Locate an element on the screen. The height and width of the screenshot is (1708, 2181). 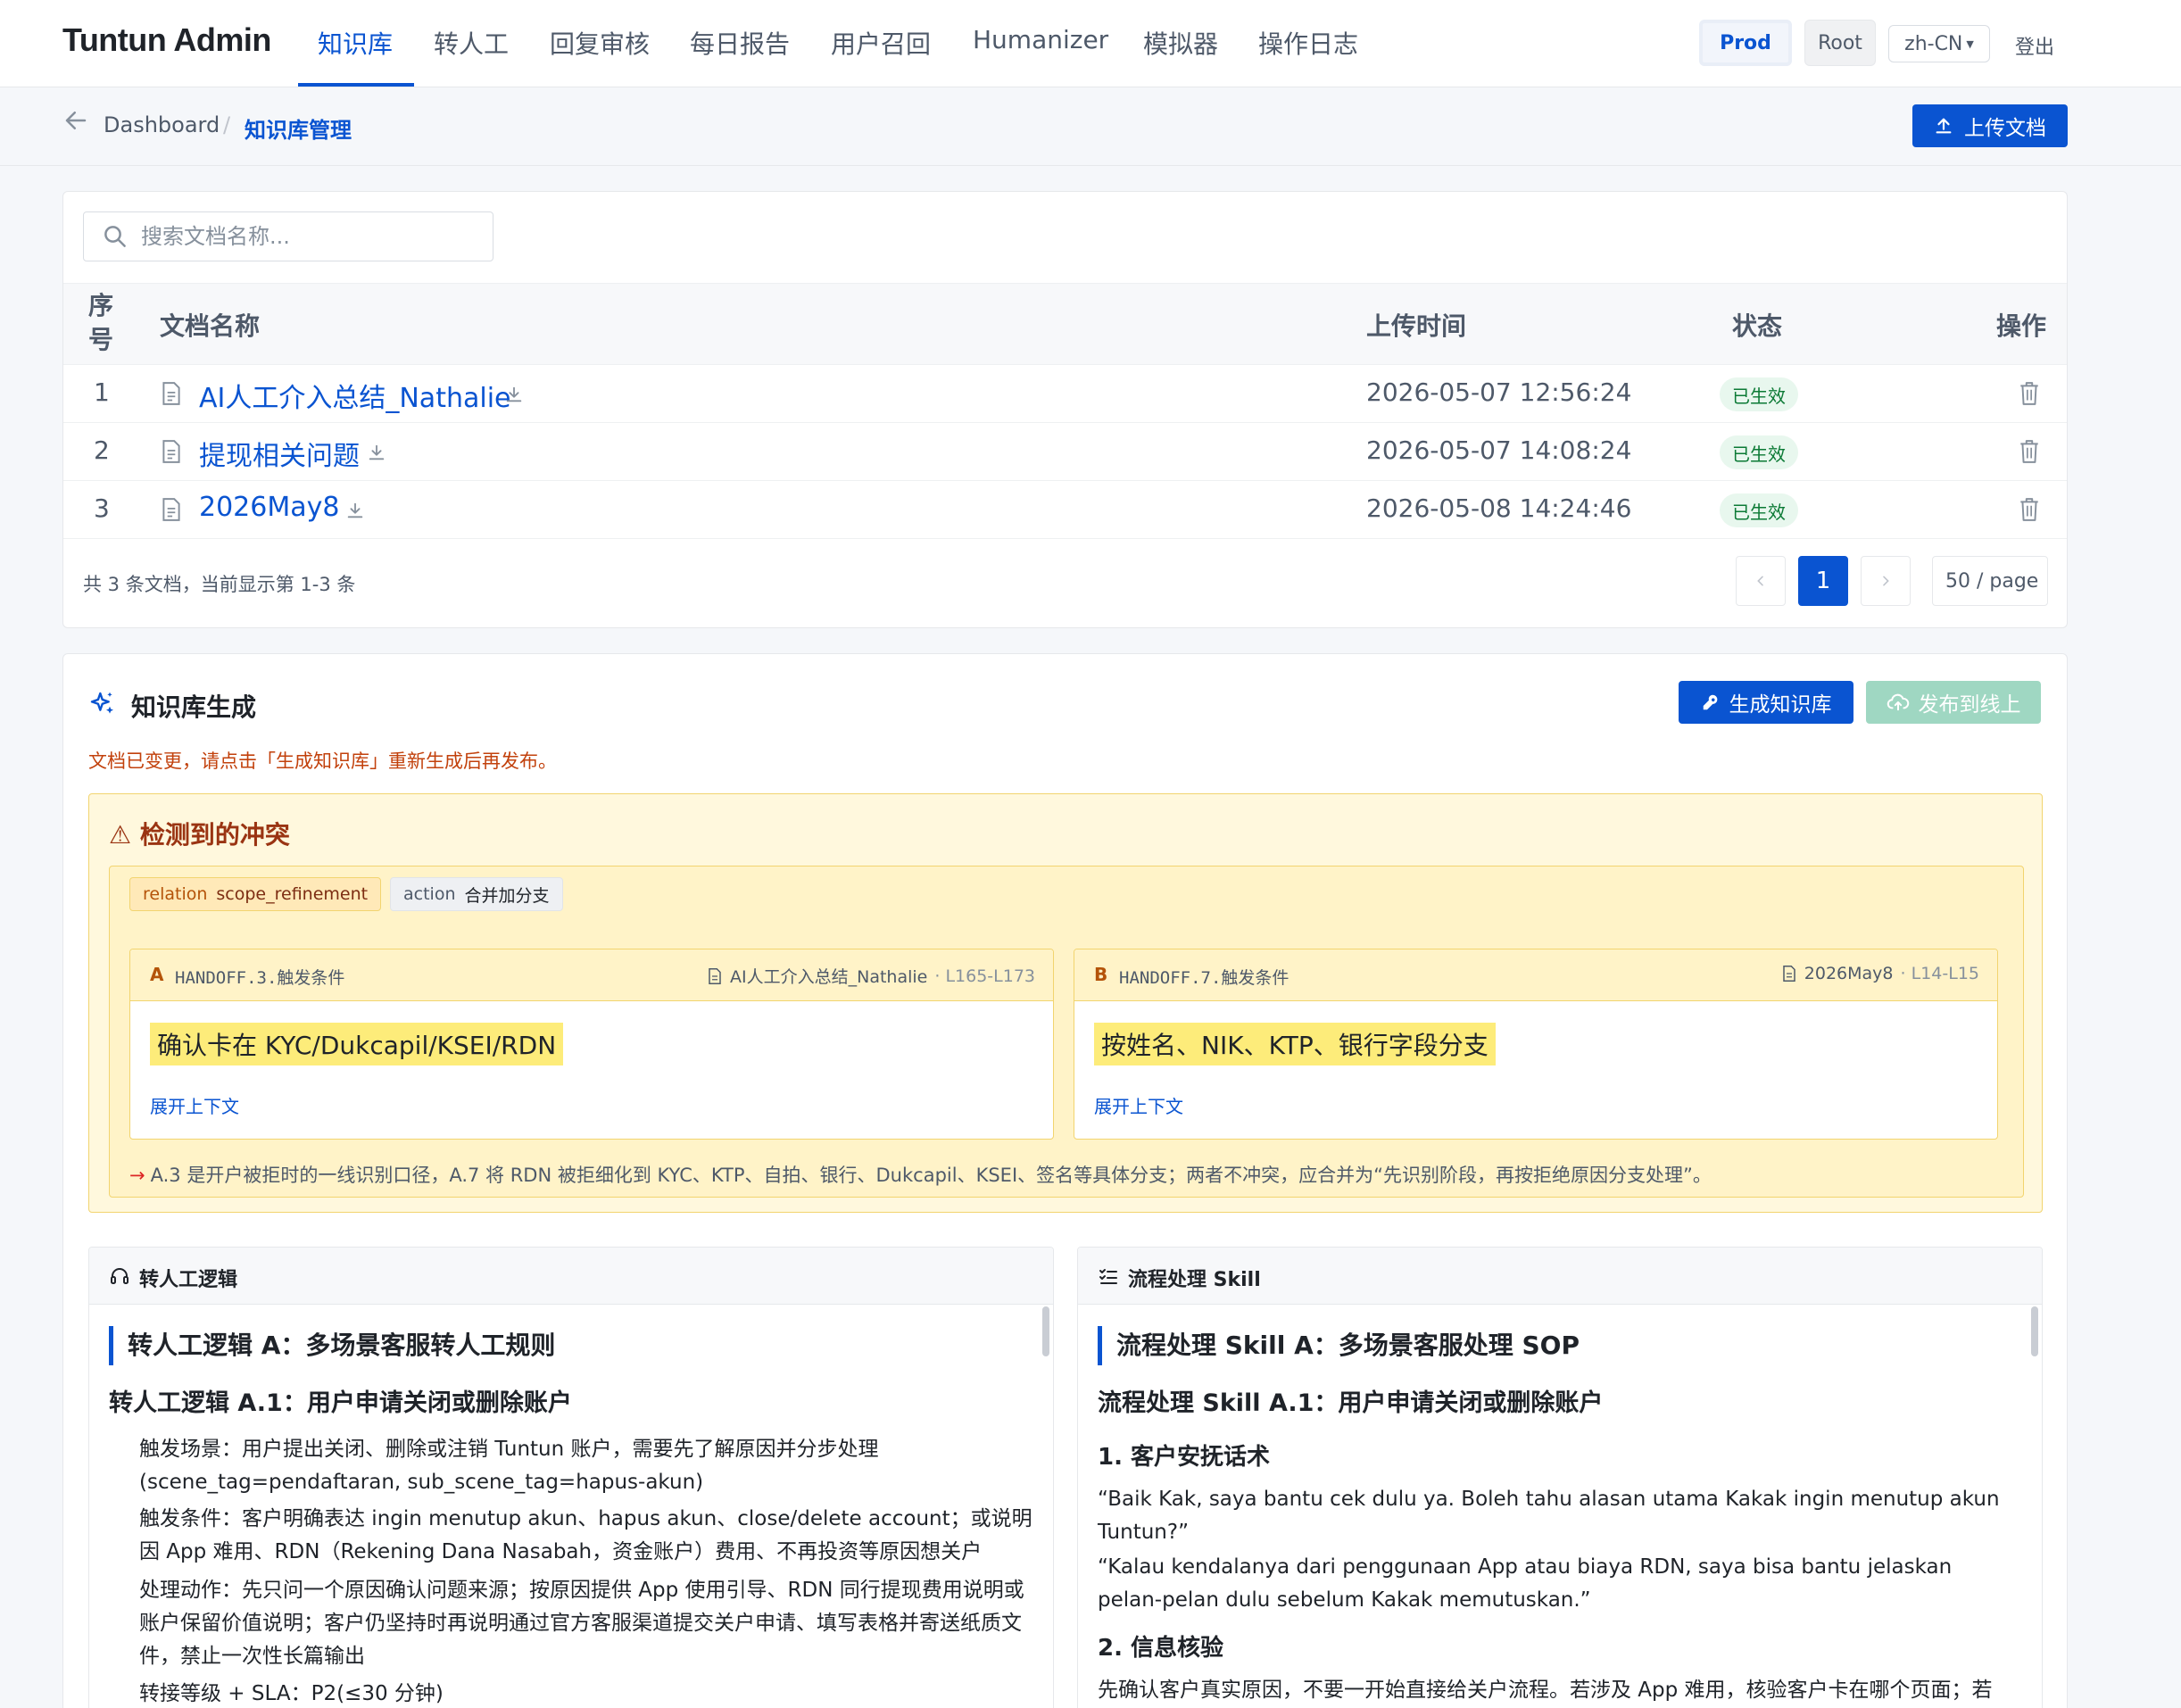
language-select: zh-CN ▼ is located at coordinates (1939, 43).